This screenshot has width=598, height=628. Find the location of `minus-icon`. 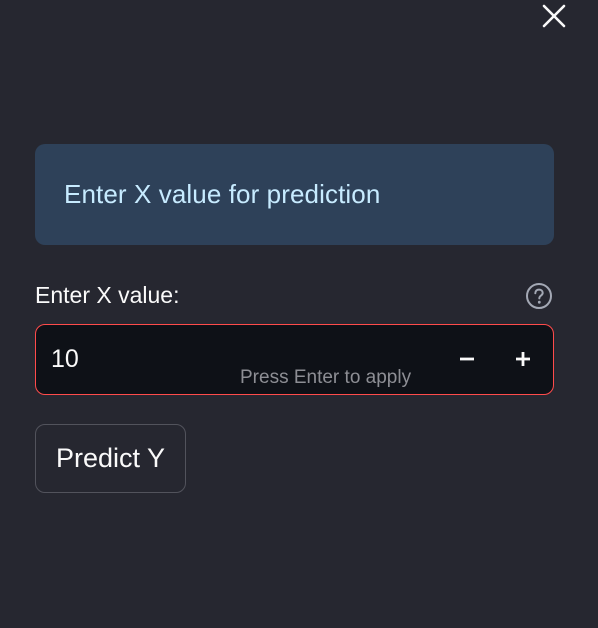

minus-icon is located at coordinates (467, 359).